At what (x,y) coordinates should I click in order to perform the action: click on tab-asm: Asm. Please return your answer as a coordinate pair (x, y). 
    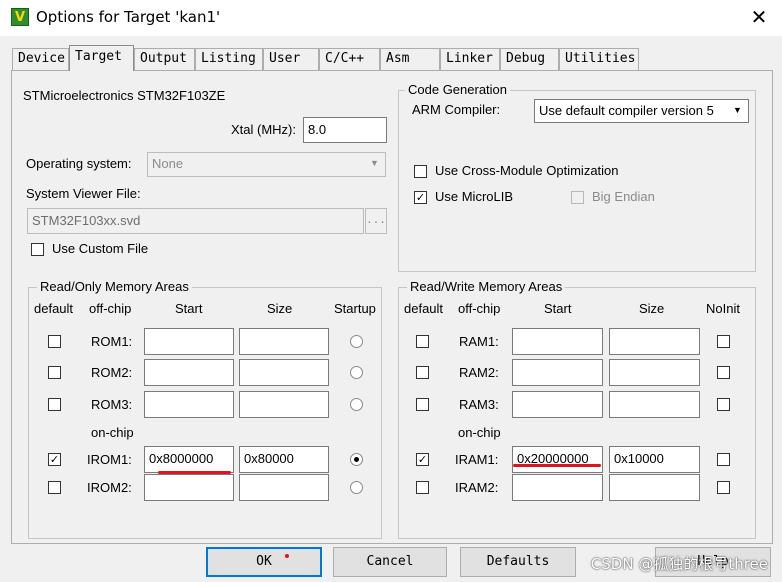
    Looking at the image, I should click on (410, 59).